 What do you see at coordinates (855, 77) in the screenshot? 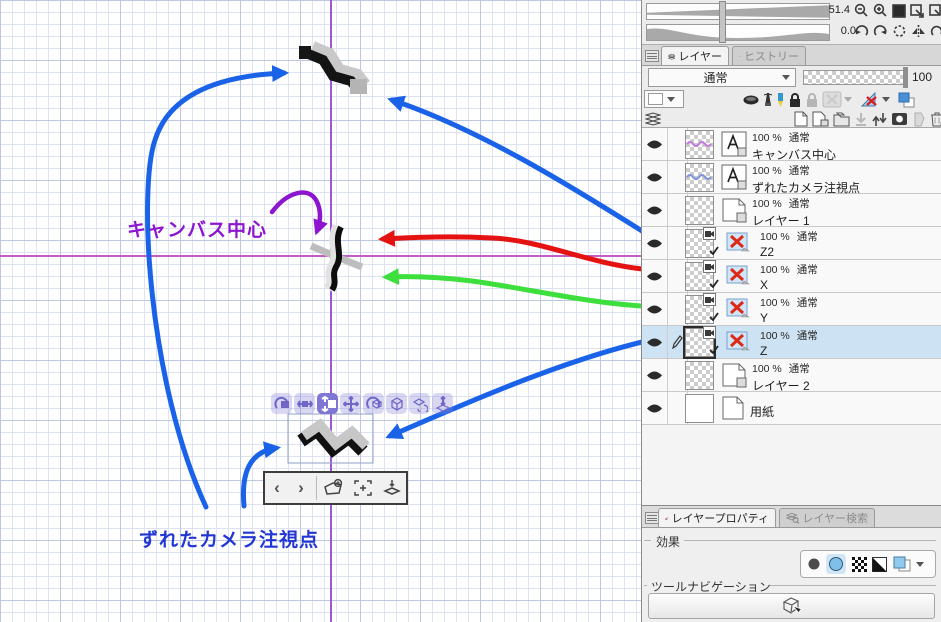
I see `opacity-slider` at bounding box center [855, 77].